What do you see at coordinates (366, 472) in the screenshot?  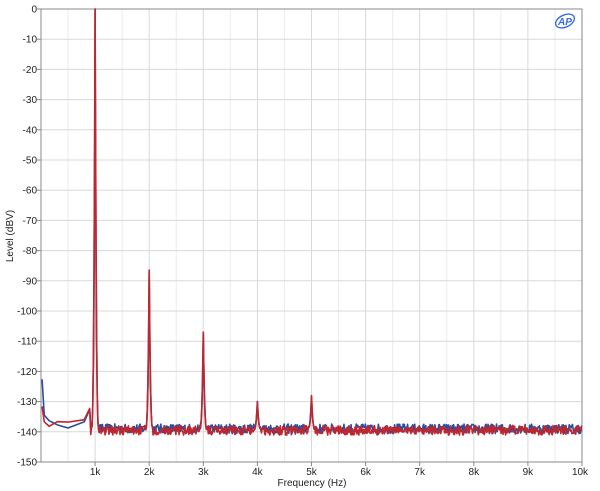 I see `x-tick-label: 6k` at bounding box center [366, 472].